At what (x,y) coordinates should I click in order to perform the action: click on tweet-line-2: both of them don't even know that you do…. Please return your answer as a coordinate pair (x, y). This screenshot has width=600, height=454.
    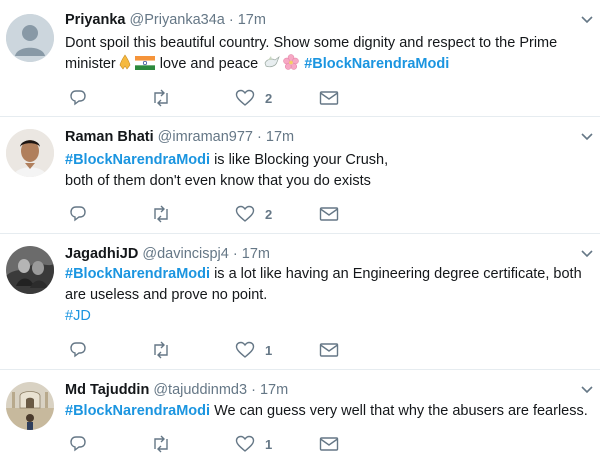
    Looking at the image, I should click on (218, 181).